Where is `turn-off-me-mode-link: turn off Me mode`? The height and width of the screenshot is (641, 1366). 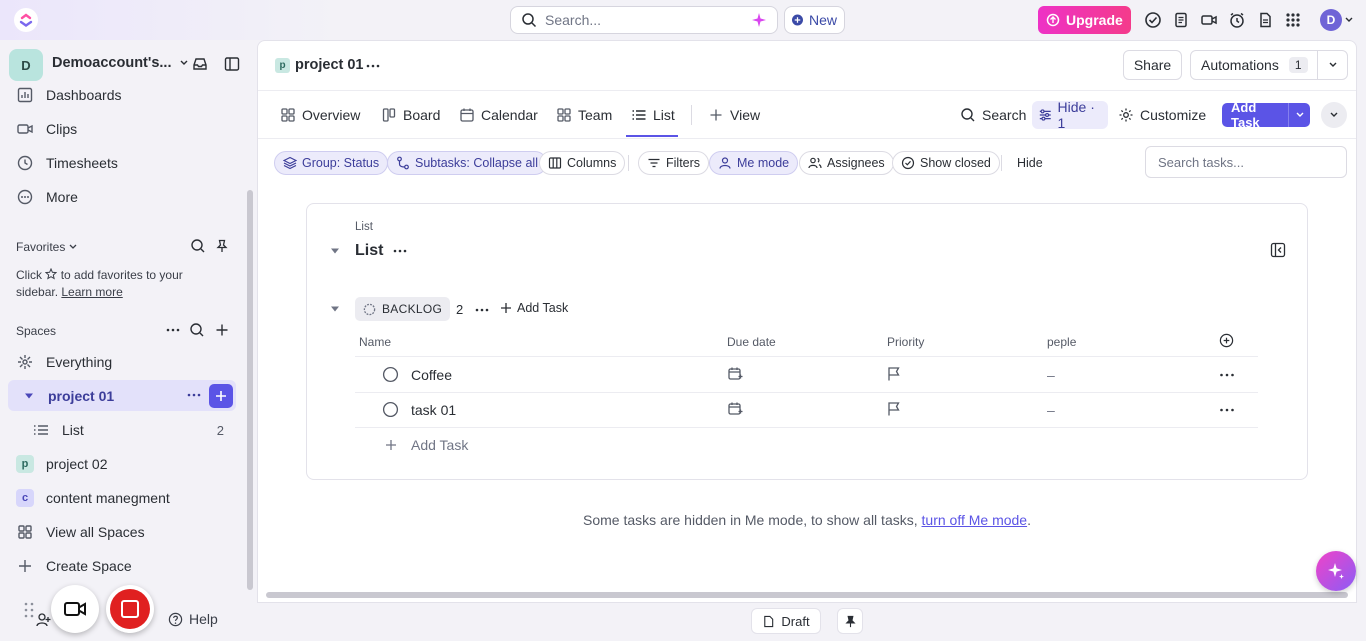 turn-off-me-mode-link: turn off Me mode is located at coordinates (975, 520).